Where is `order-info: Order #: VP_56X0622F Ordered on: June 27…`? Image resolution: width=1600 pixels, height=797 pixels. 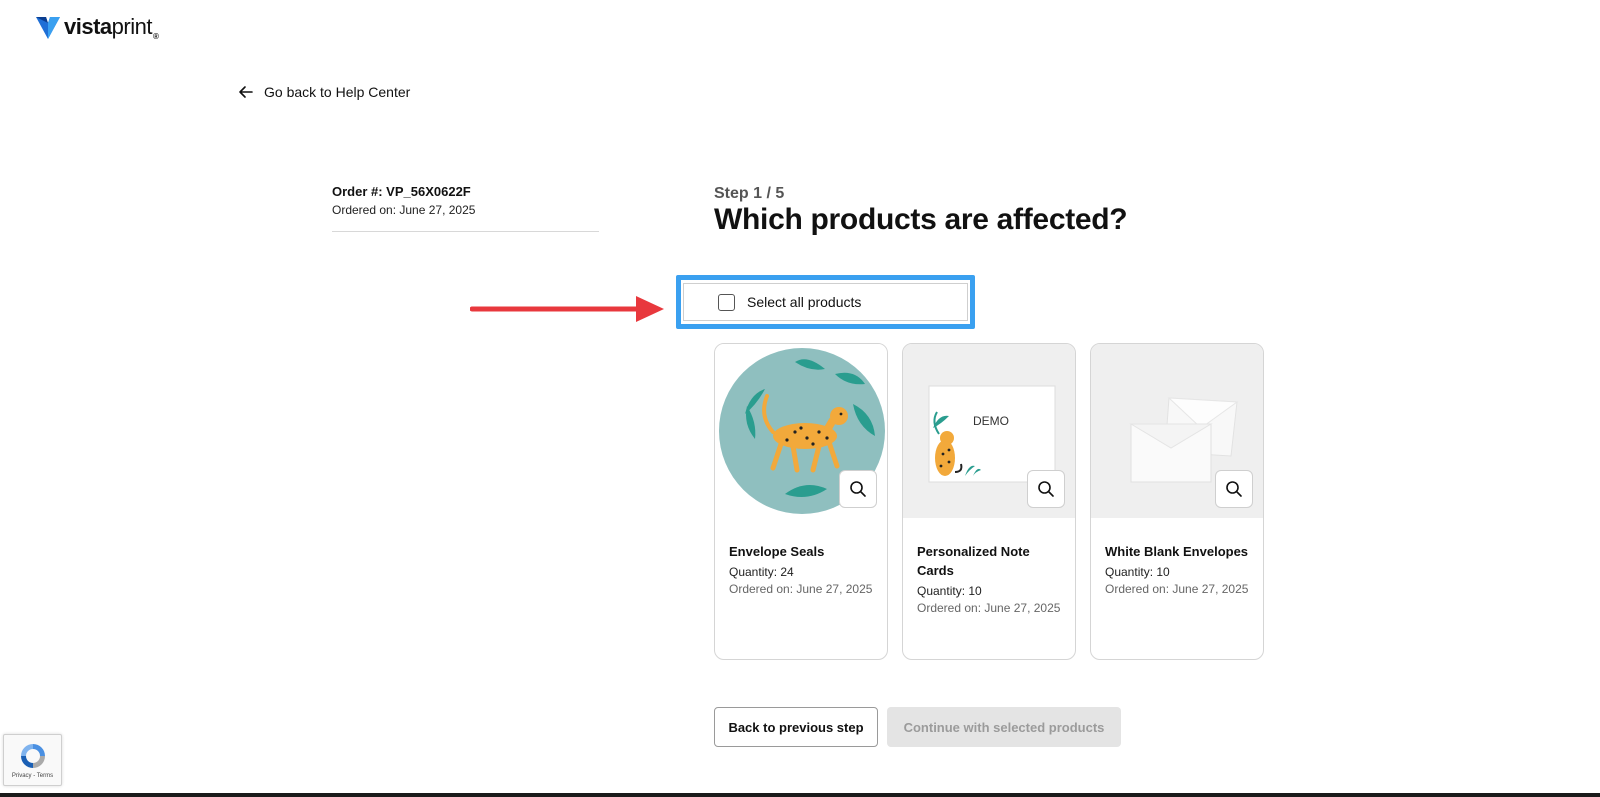
order-info: Order #: VP_56X0622F Ordered on: June 27… is located at coordinates (465, 208).